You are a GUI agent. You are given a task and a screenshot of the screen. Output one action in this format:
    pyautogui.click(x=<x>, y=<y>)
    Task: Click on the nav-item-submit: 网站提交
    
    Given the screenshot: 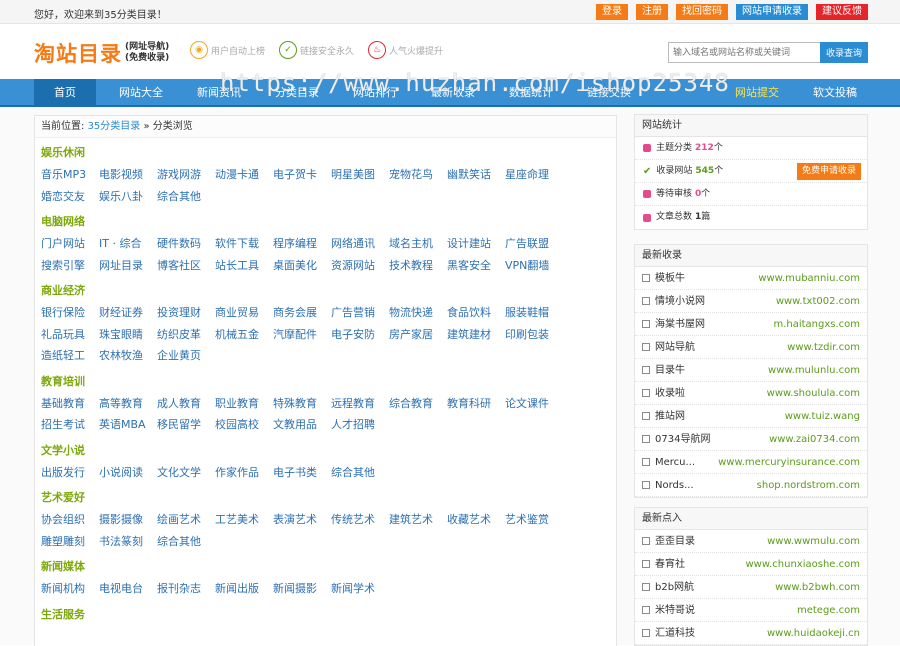 What is the action you would take?
    pyautogui.click(x=757, y=93)
    